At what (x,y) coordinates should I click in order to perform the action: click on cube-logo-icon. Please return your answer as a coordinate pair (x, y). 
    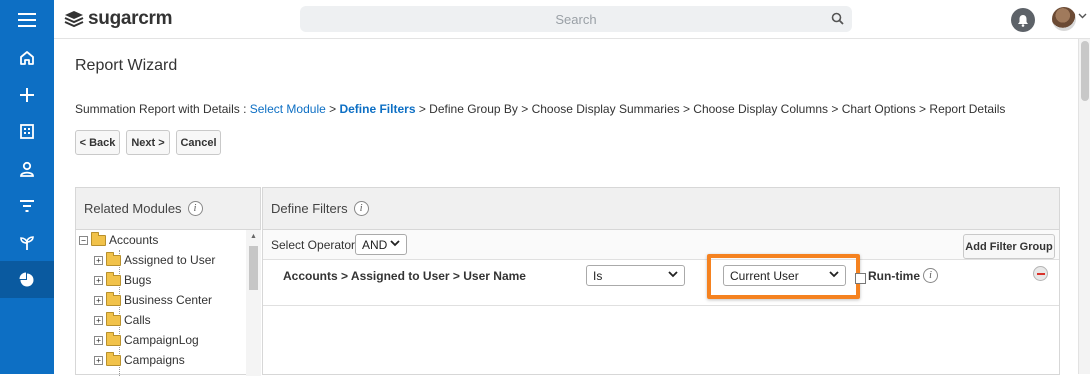
    Looking at the image, I should click on (74, 19).